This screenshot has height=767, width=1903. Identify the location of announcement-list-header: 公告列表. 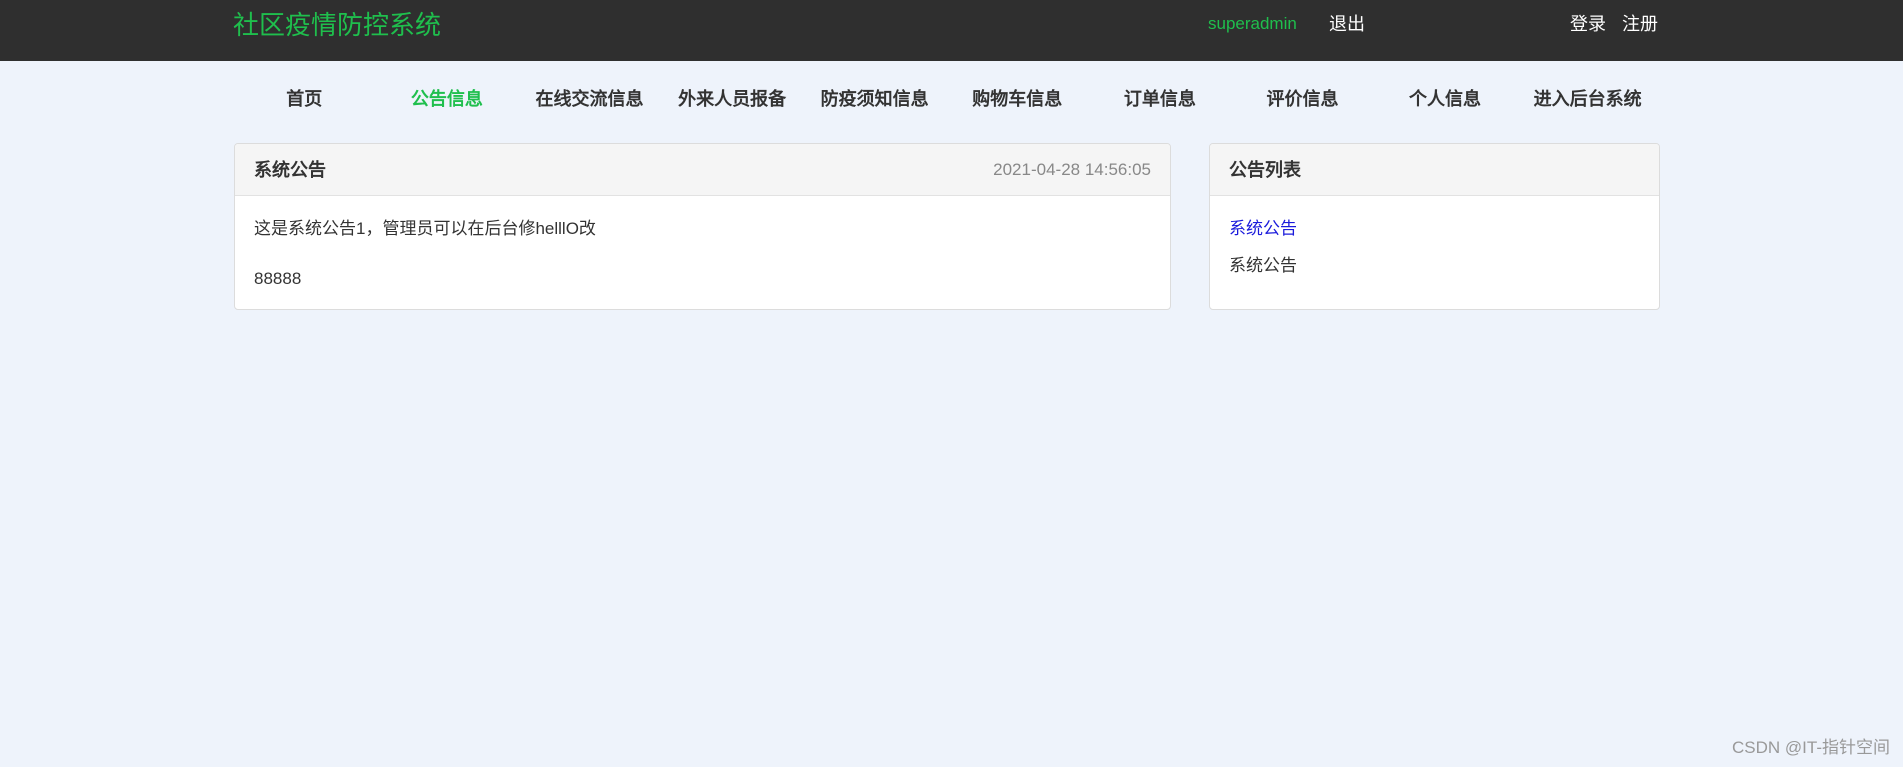
(1434, 170).